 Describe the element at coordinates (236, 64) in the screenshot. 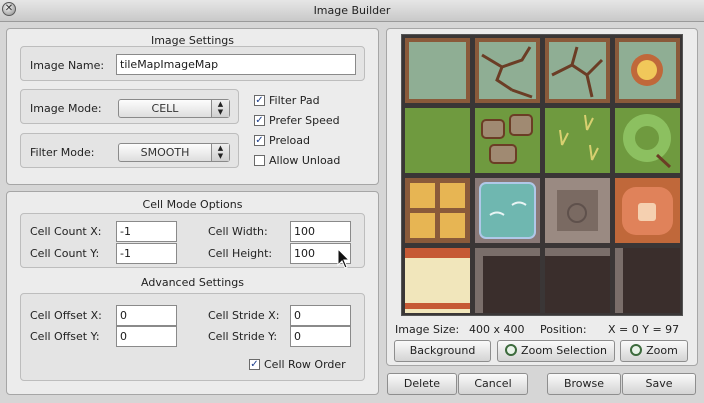

I see `image-name-input: tileMapImageMap` at that location.